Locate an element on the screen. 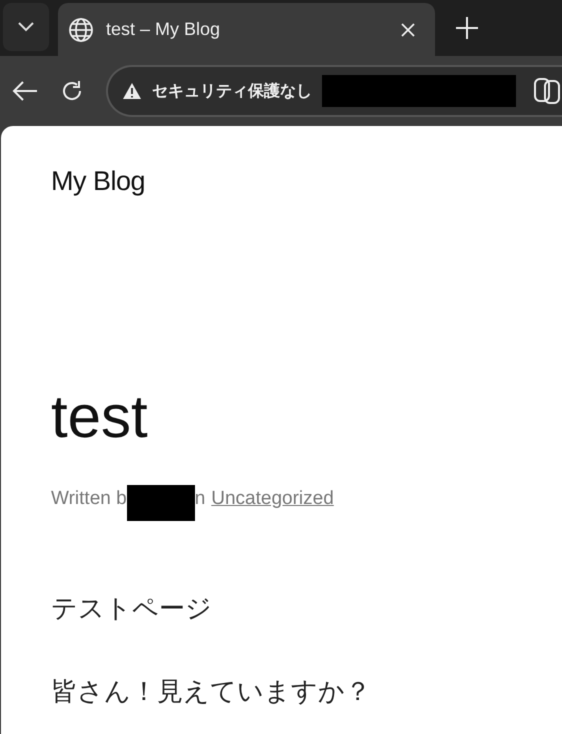  site-title: My Blog is located at coordinates (306, 161).